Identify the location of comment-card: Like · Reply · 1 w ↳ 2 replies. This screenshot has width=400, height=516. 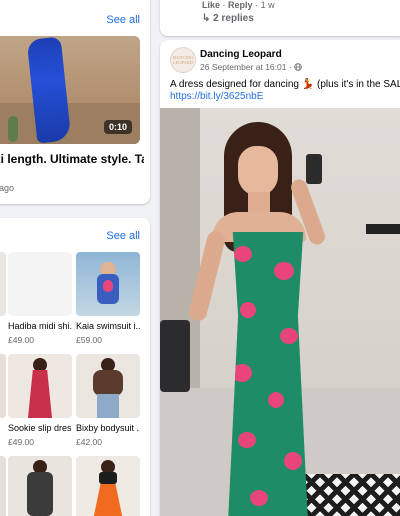
(280, 18).